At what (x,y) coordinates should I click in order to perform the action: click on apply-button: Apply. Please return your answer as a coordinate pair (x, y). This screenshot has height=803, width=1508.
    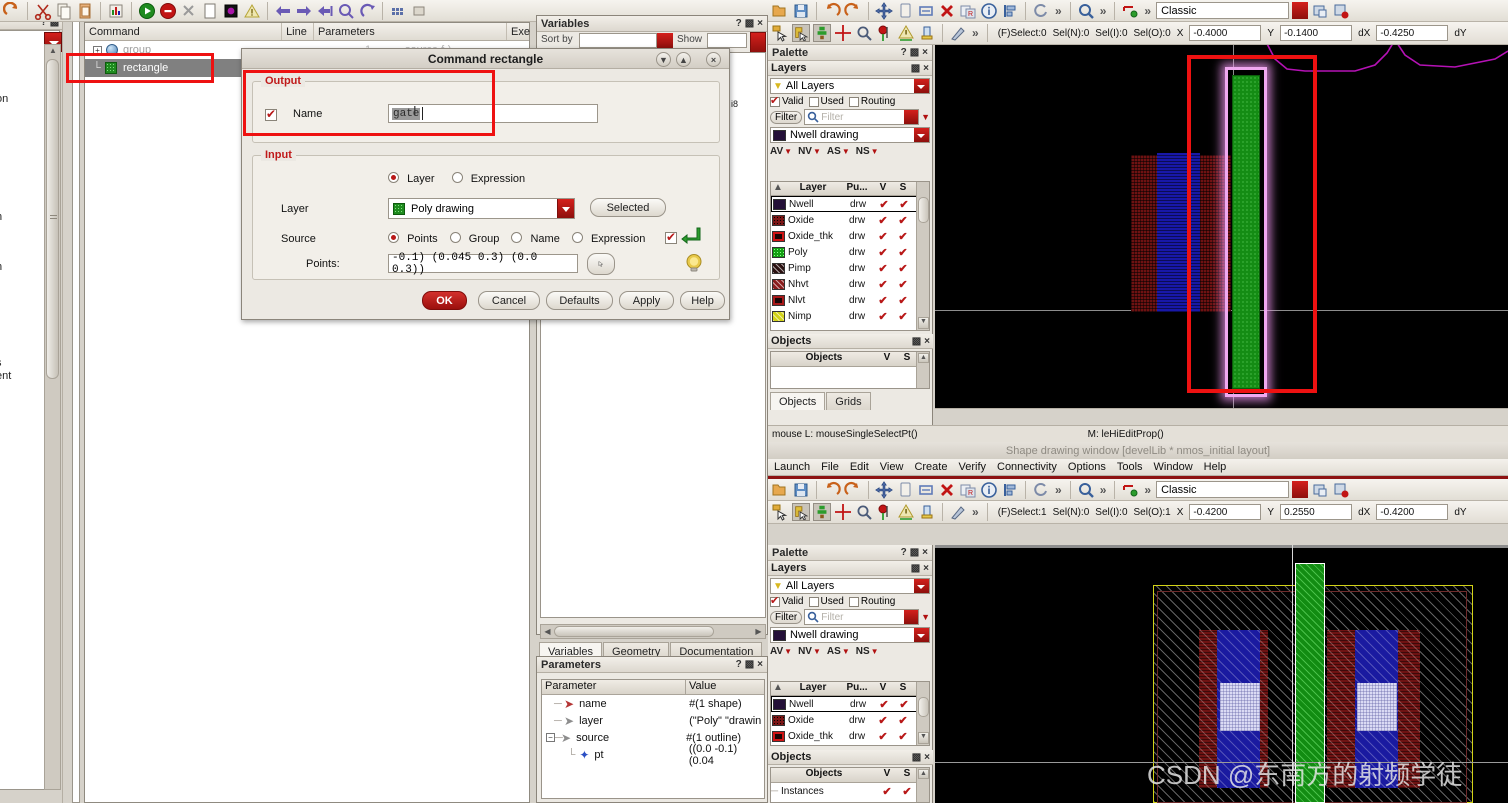
    Looking at the image, I should click on (646, 300).